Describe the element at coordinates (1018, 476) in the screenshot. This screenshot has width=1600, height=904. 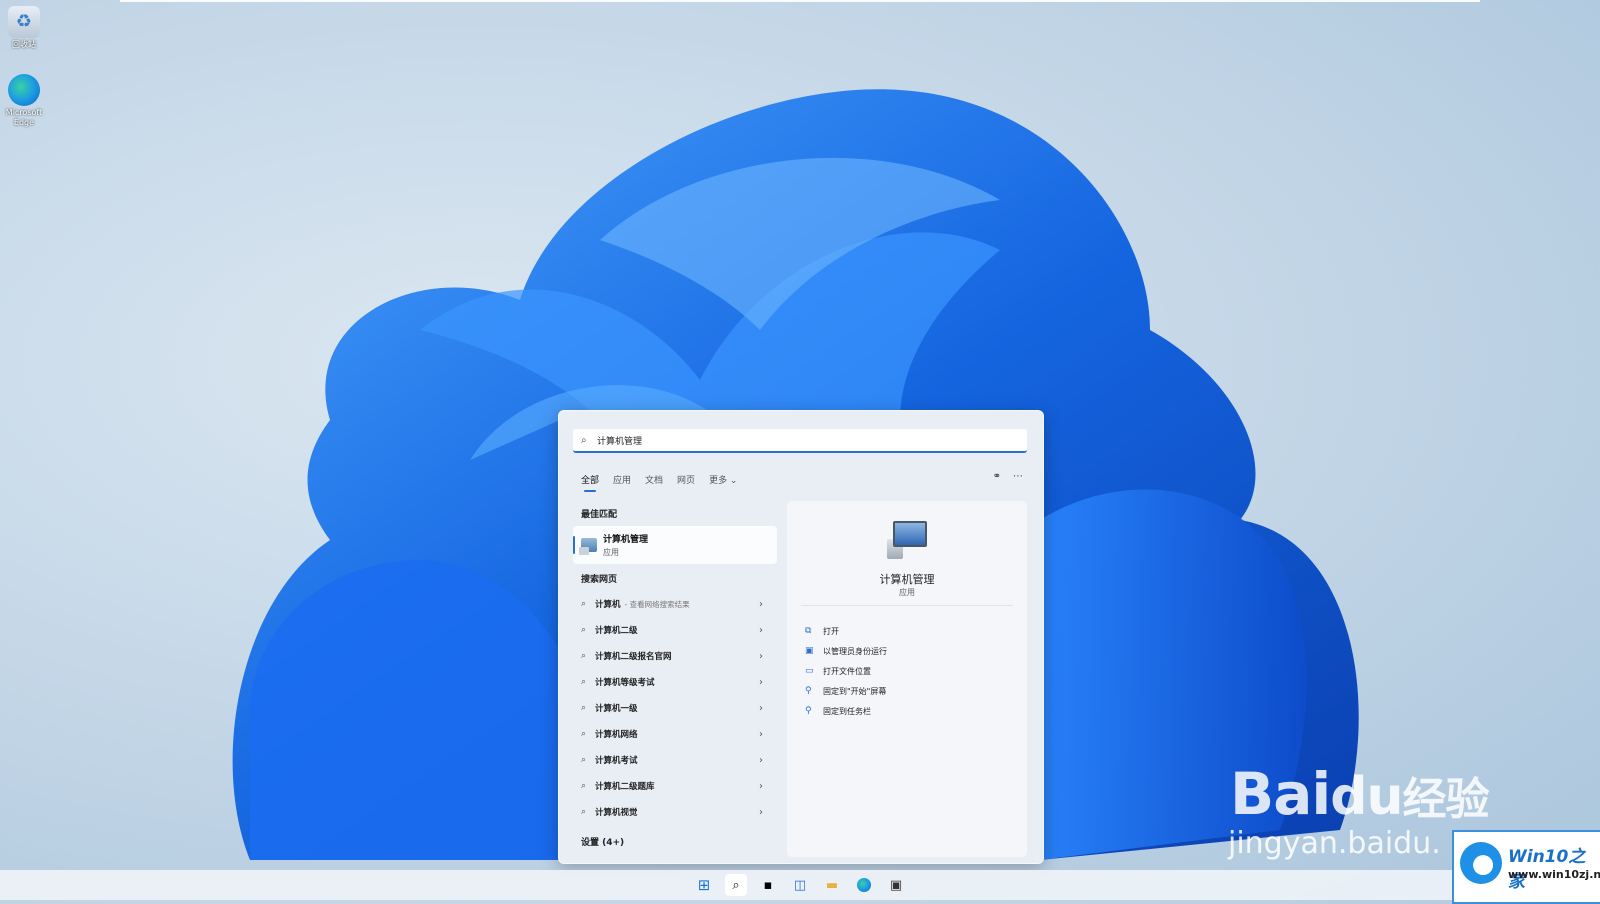
I see `more-options-icon: ⋯` at that location.